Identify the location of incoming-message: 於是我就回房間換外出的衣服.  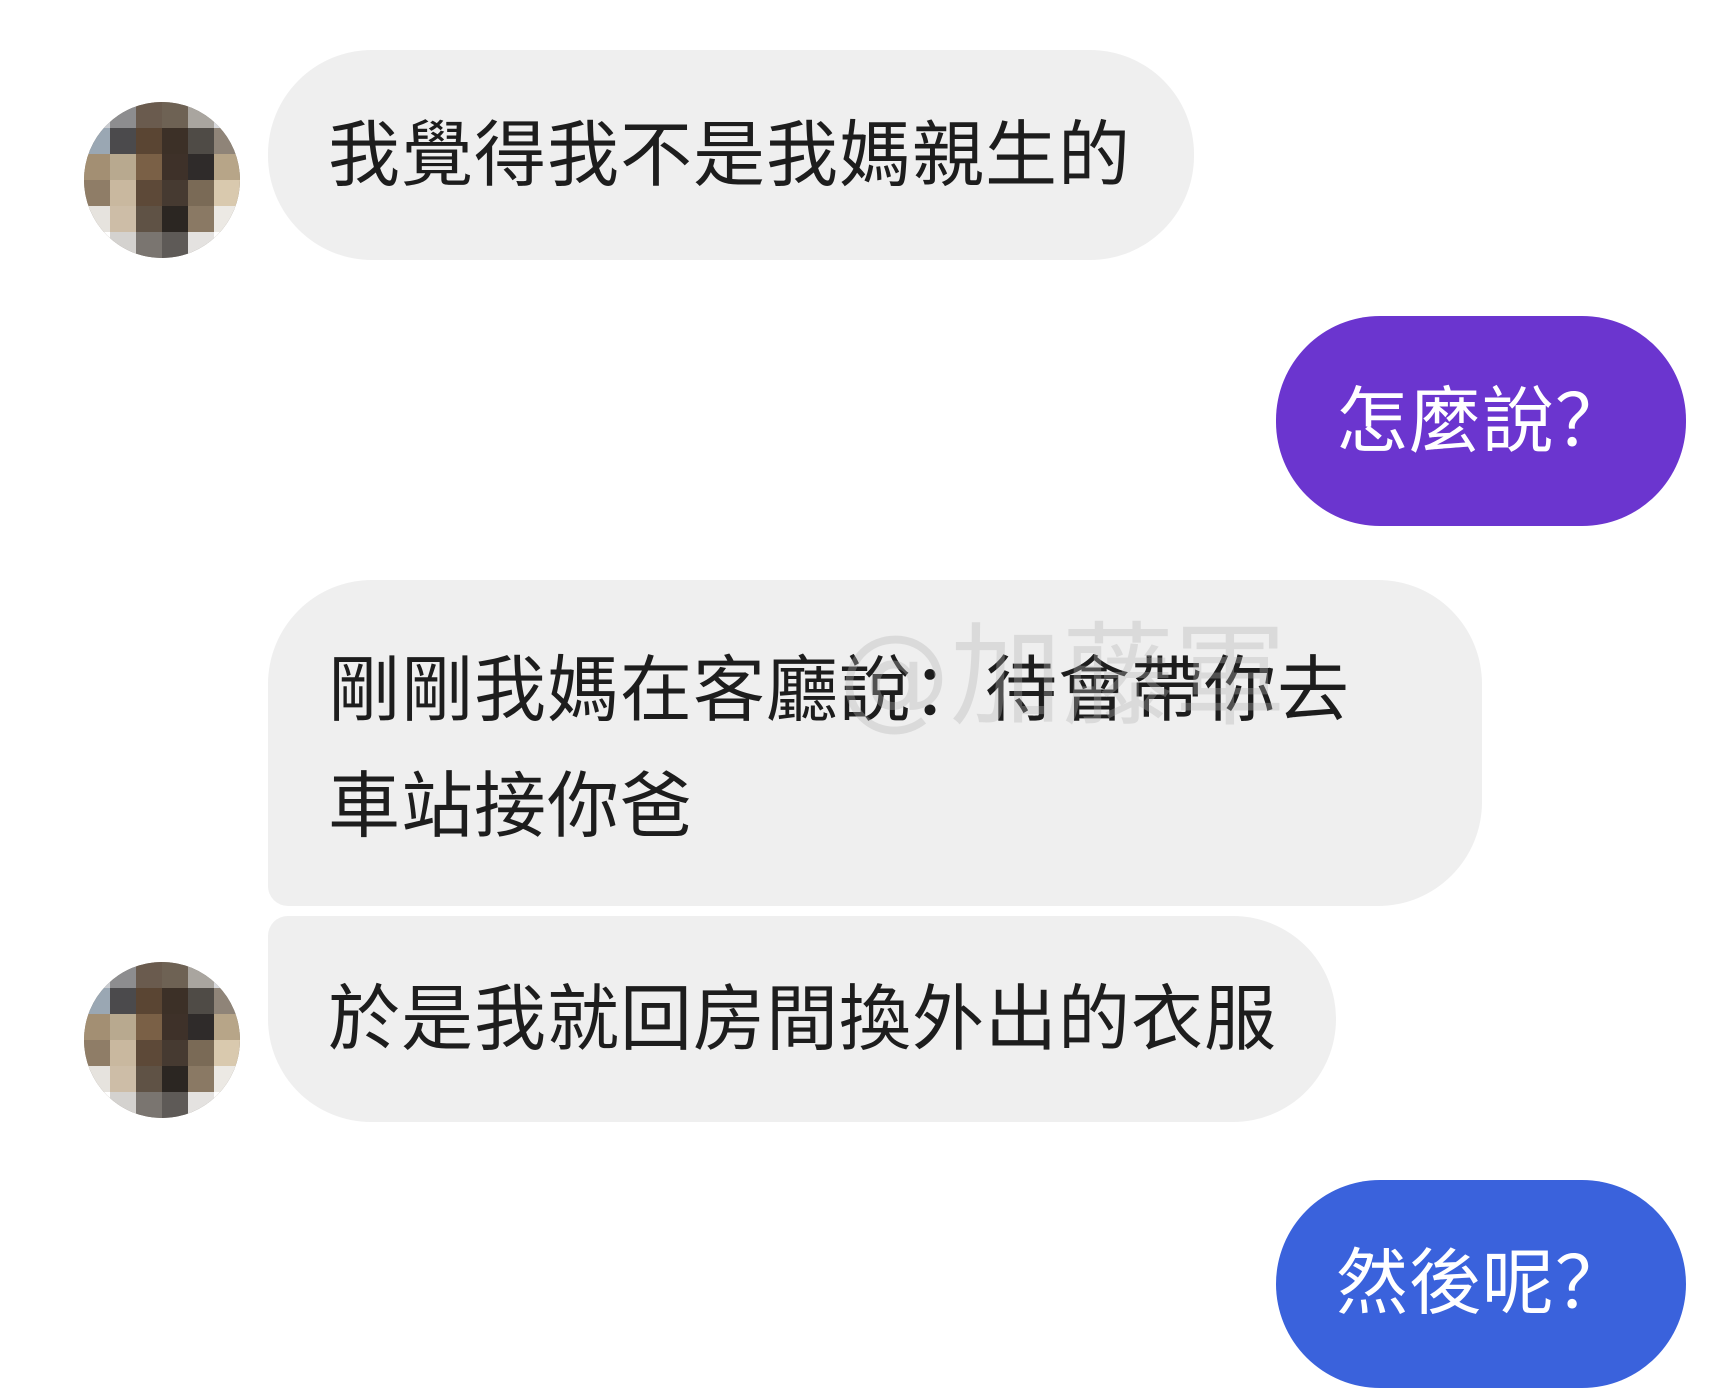
(802, 1019).